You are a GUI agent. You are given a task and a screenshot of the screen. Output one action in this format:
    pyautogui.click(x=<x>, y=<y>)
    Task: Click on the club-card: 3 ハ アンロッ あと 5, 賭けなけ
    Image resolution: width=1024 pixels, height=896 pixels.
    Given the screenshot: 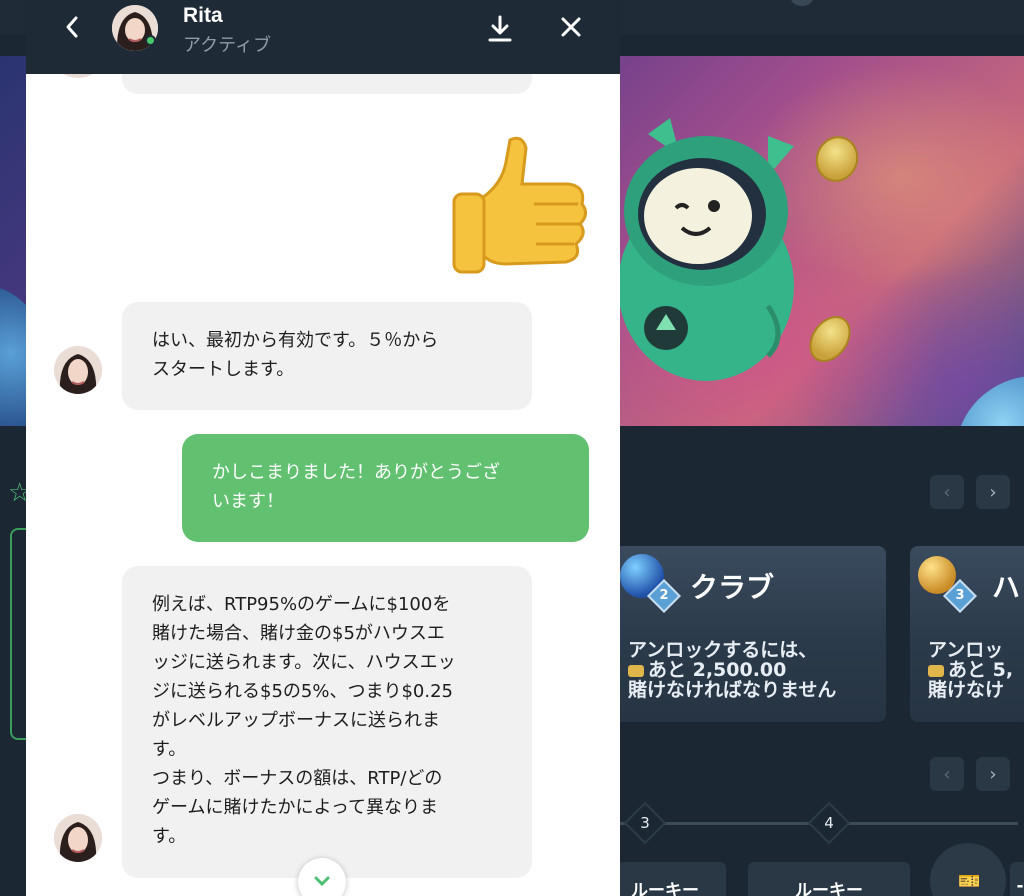 What is the action you would take?
    pyautogui.click(x=967, y=634)
    